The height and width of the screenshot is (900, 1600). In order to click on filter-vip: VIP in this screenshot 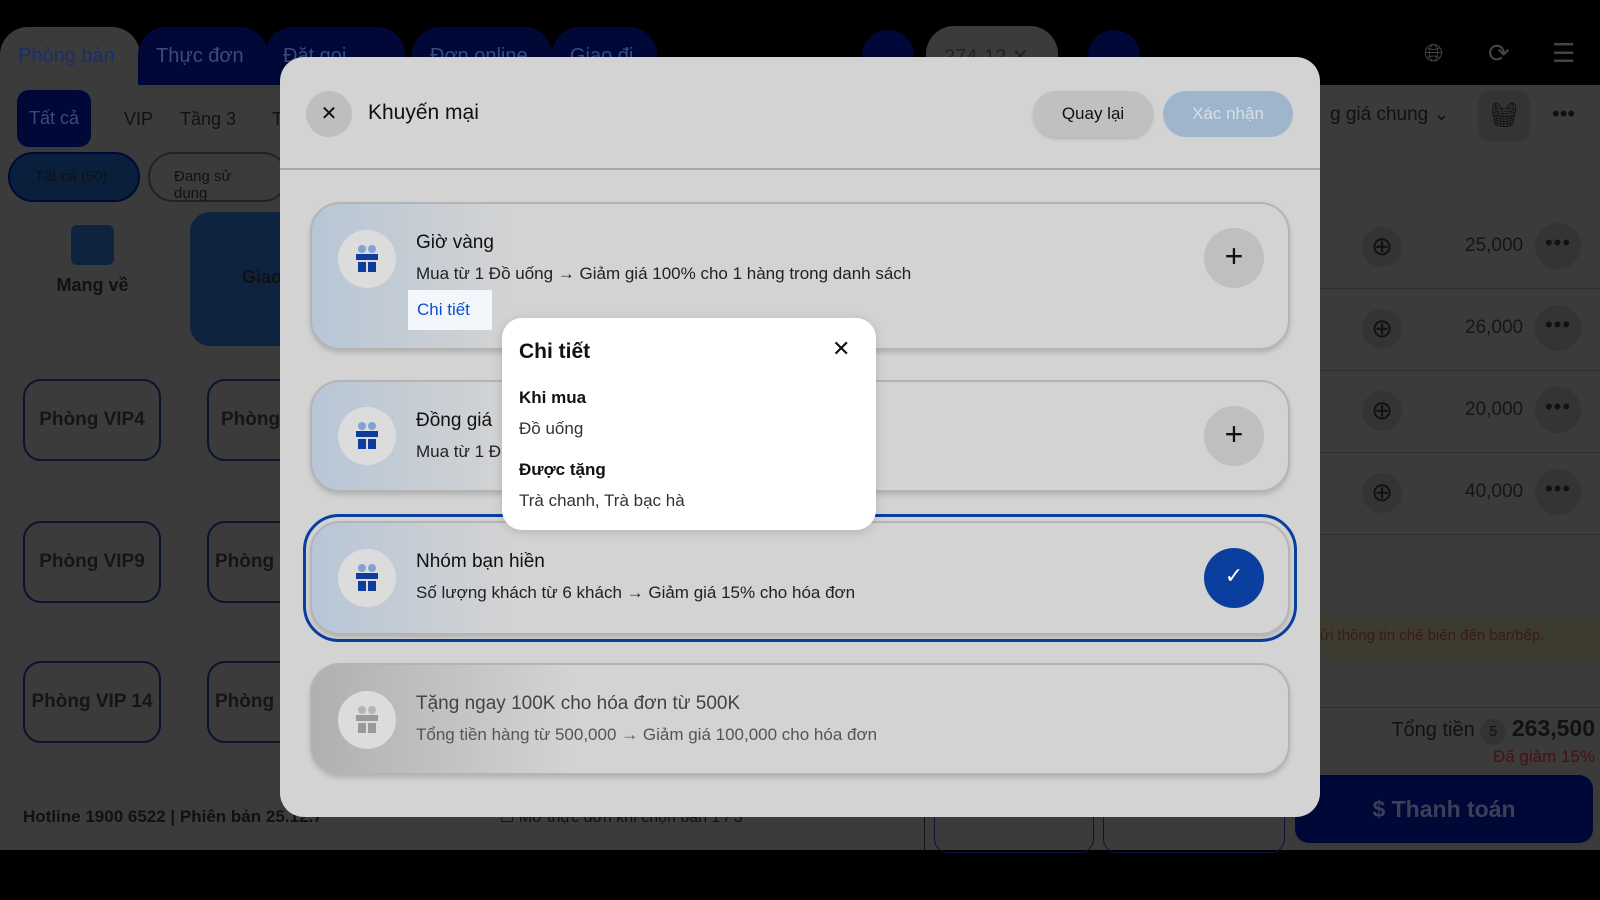, I will do `click(138, 119)`.